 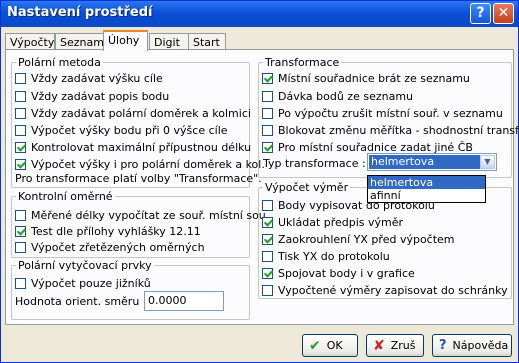 I want to click on checkbox-zretezene-omerne: Výpočet zřetězených oměrných, so click(x=110, y=247).